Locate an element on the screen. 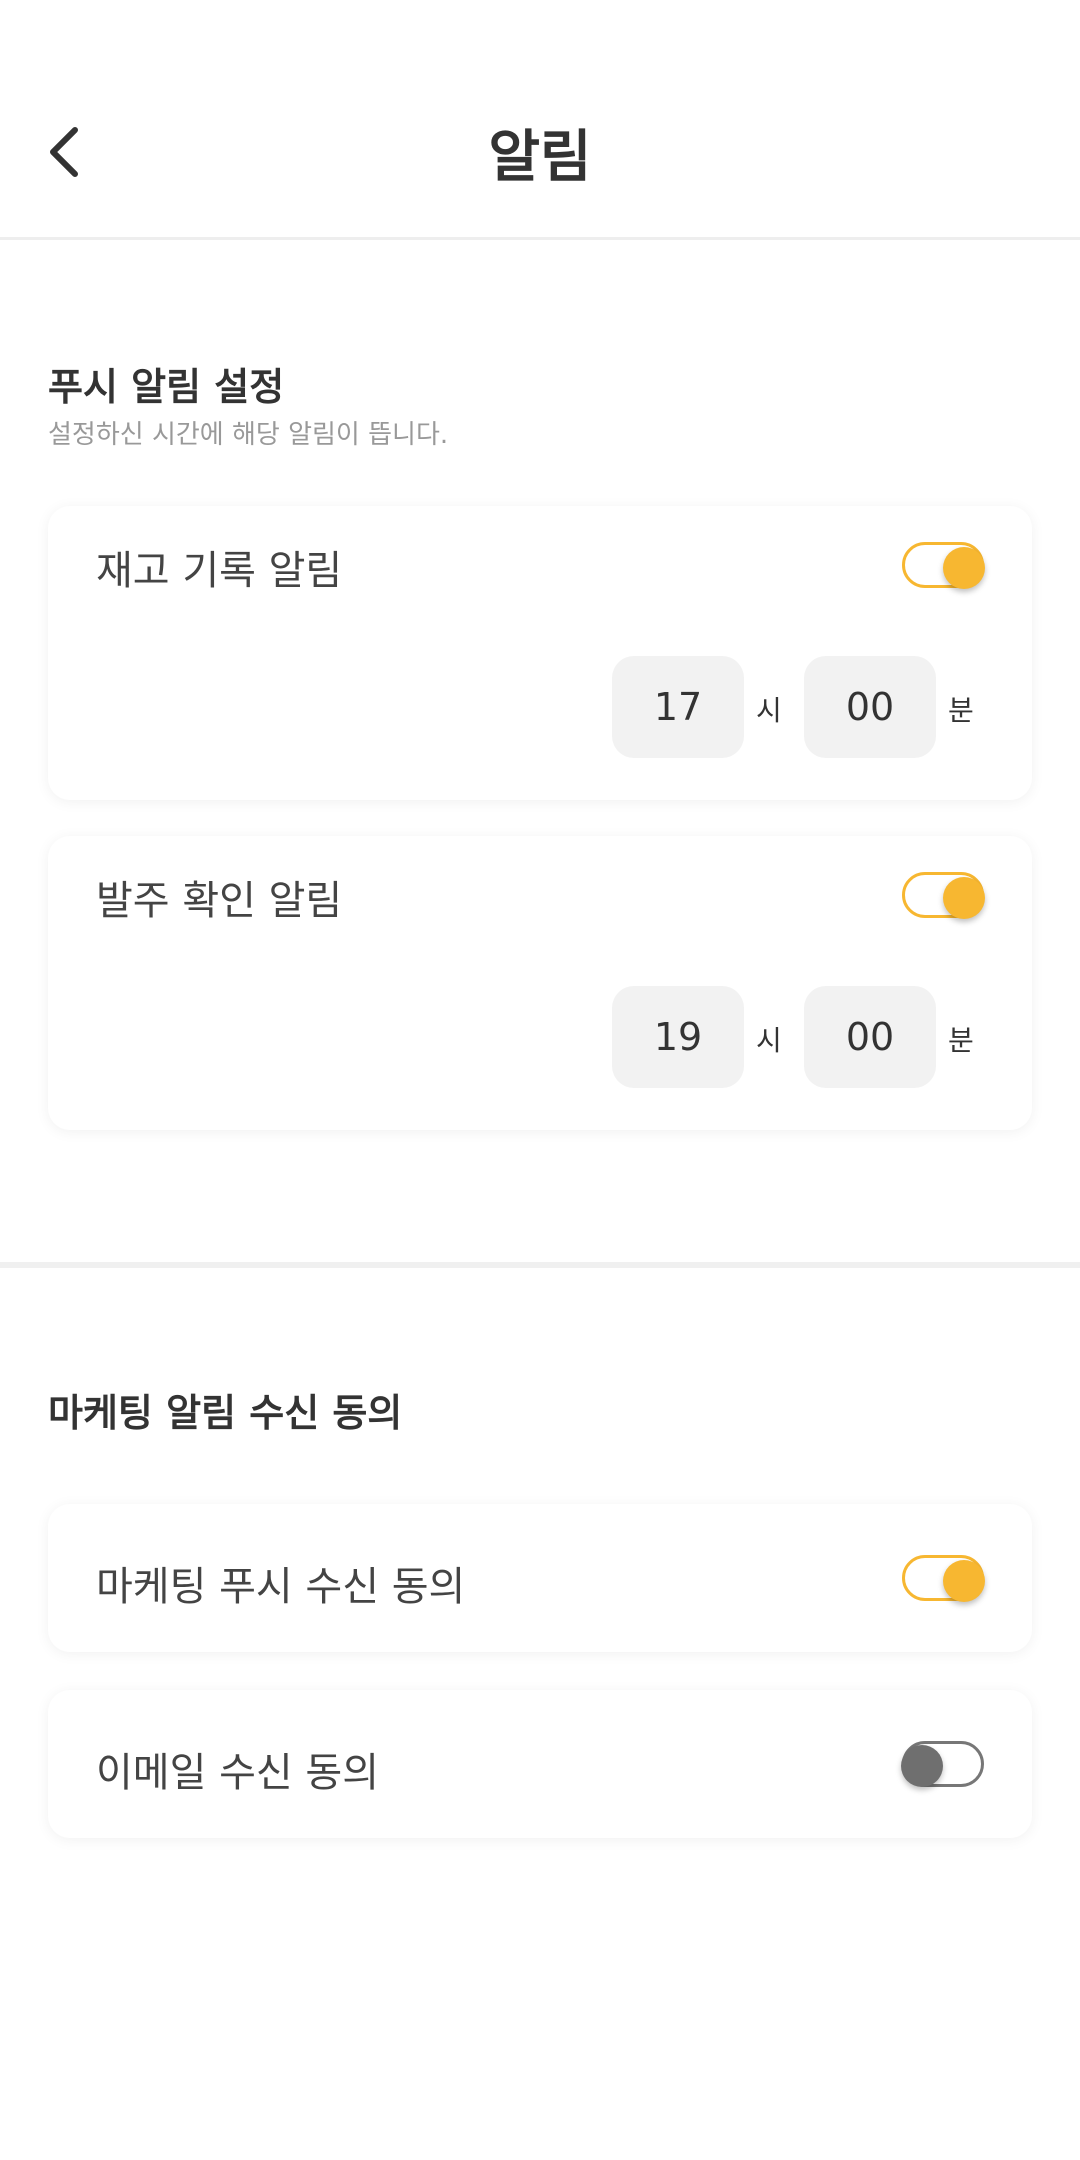 The width and height of the screenshot is (1080, 2160). app-header: 알림 is located at coordinates (540, 120).